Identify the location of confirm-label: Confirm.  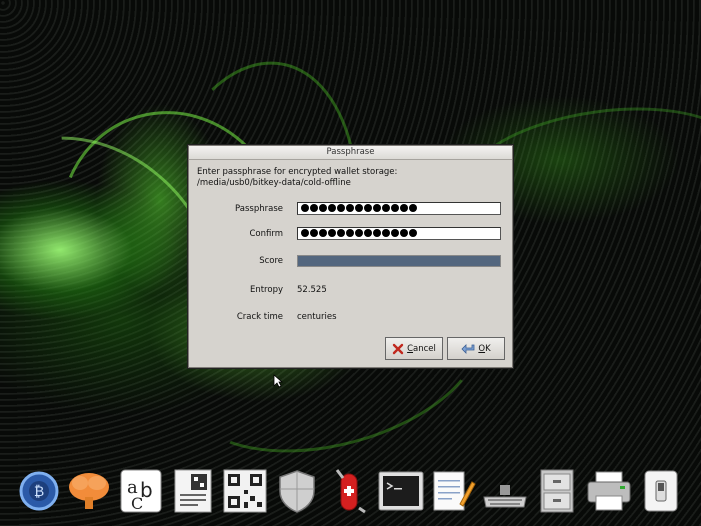
(266, 234).